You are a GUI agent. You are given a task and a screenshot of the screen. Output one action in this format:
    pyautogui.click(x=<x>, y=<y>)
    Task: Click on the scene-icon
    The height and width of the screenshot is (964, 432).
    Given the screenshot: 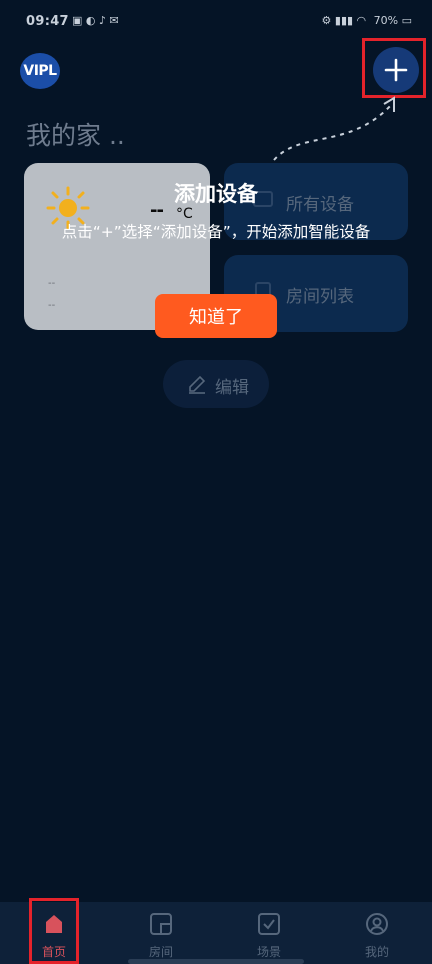 What is the action you would take?
    pyautogui.click(x=269, y=924)
    